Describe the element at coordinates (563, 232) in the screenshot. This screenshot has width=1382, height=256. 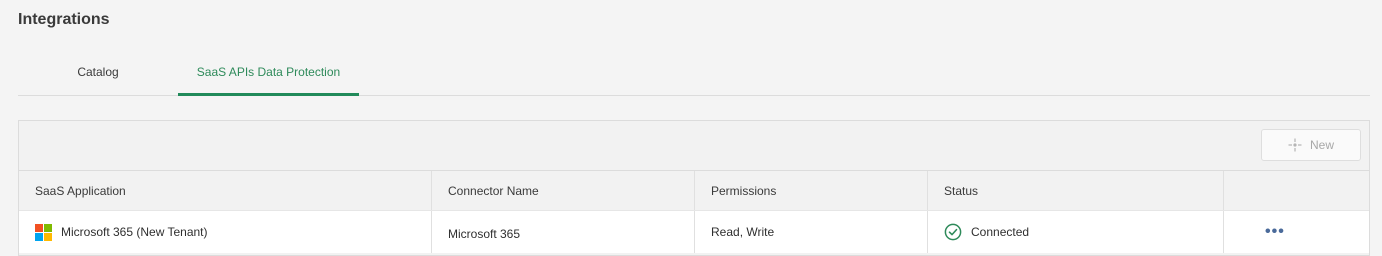
I see `cell-connector-name: Microsoft 365` at that location.